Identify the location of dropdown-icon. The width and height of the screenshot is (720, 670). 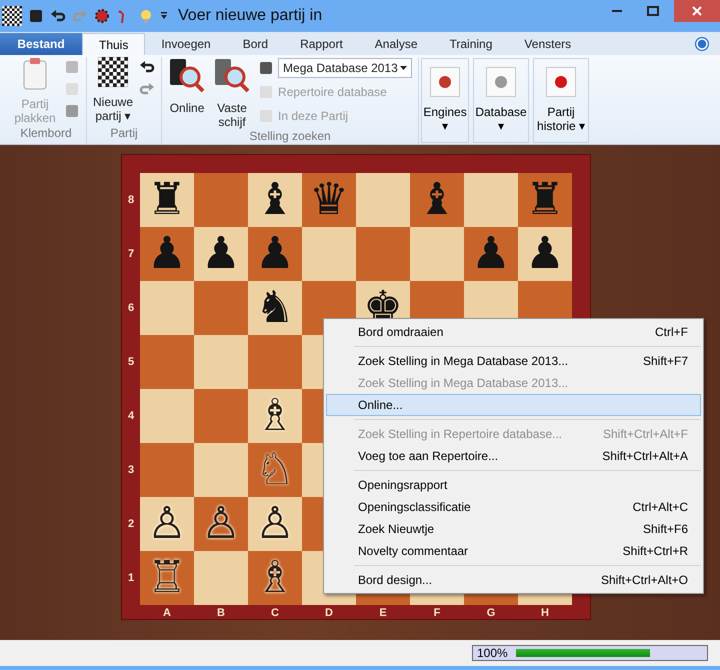
(164, 16).